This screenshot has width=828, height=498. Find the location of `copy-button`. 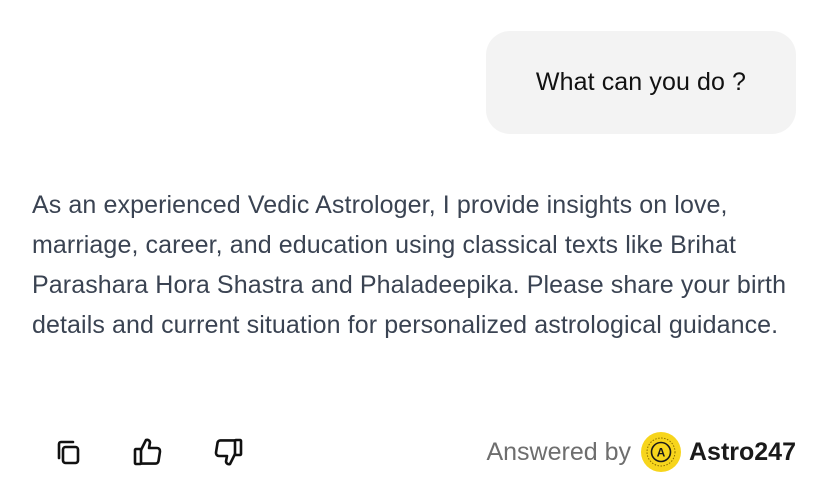

copy-button is located at coordinates (68, 452).